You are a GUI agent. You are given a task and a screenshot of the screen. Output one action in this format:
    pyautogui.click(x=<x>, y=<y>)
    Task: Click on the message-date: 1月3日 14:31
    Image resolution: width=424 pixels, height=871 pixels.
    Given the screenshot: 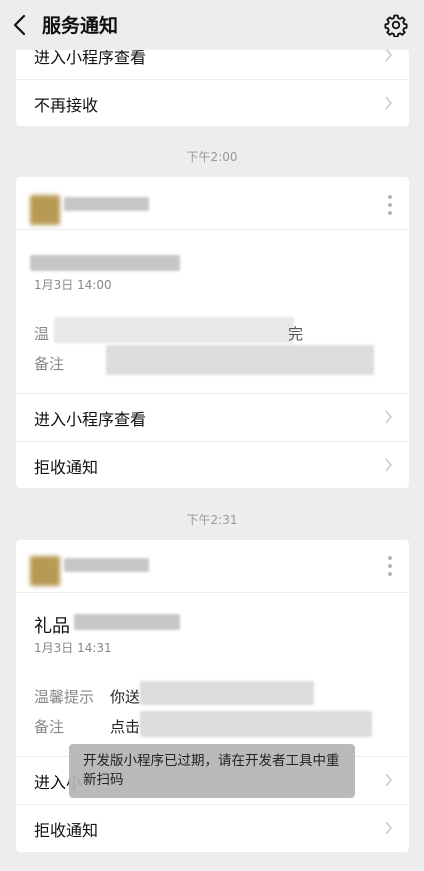 What is the action you would take?
    pyautogui.click(x=73, y=648)
    